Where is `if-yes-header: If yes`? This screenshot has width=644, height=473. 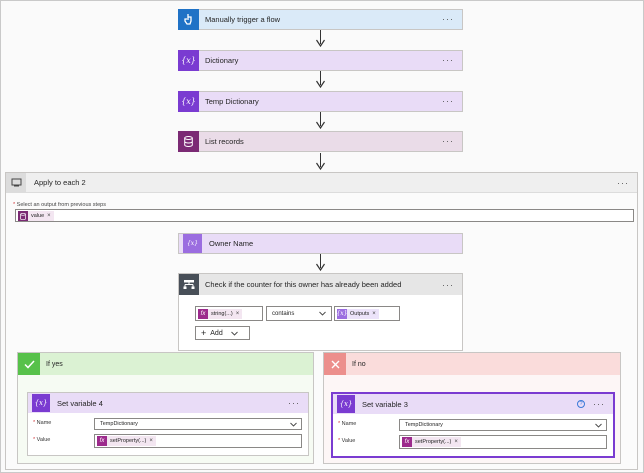 if-yes-header: If yes is located at coordinates (165, 364).